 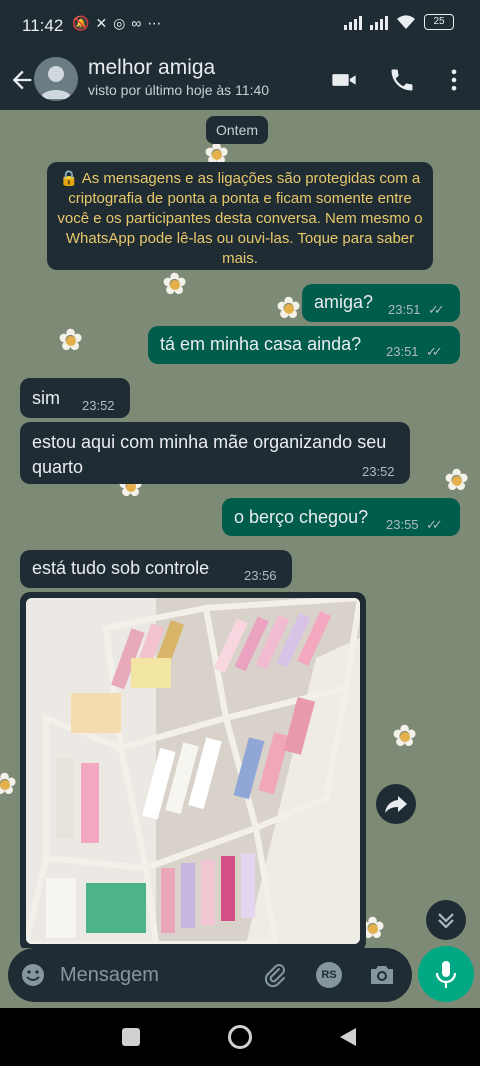 What do you see at coordinates (81, 23) in the screenshot?
I see `mute-icon: 🔕` at bounding box center [81, 23].